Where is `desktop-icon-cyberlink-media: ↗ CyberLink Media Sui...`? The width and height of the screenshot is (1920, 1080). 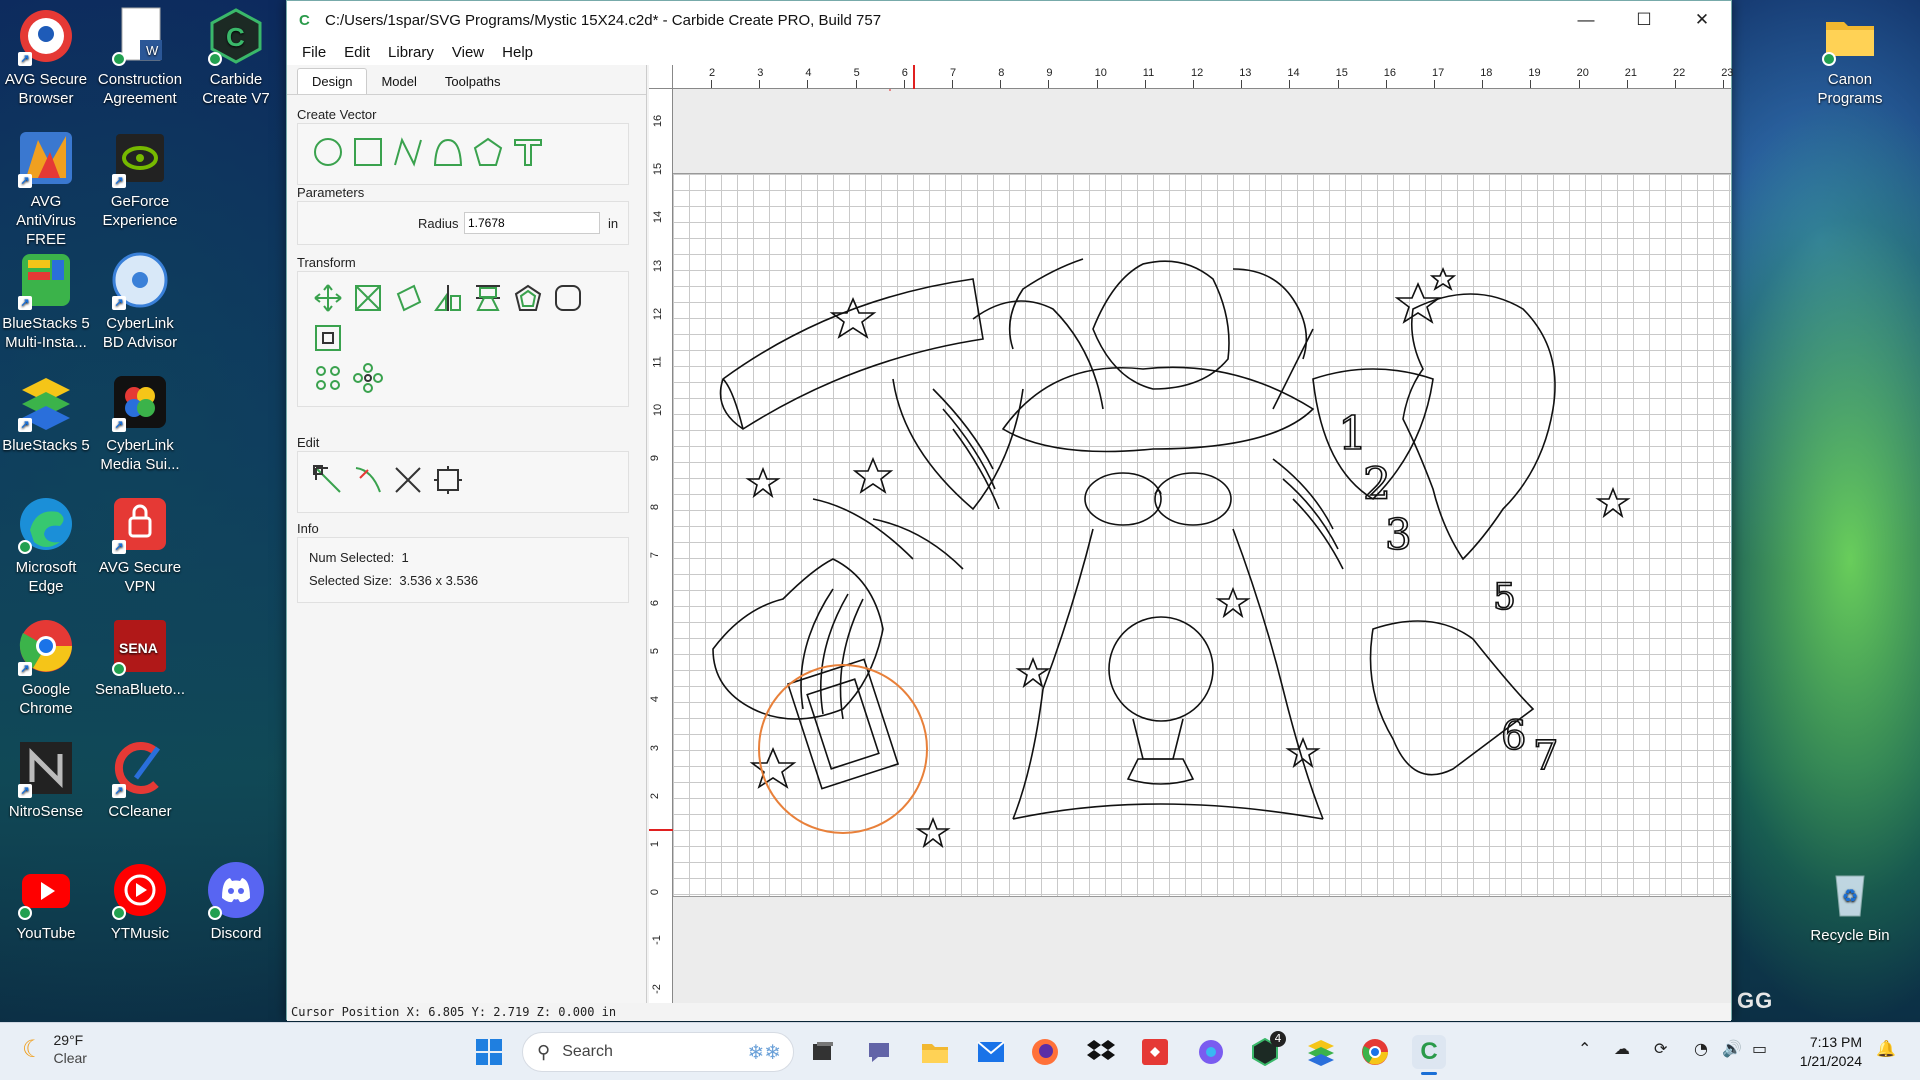
desktop-icon-cyberlink-media: ↗ CyberLink Media Sui... is located at coordinates (140, 423).